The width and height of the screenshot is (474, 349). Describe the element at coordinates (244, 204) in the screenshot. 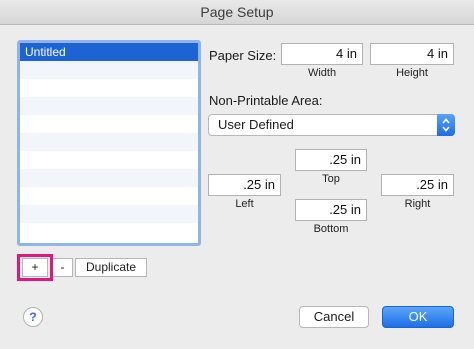

I see `left-label: Left` at that location.